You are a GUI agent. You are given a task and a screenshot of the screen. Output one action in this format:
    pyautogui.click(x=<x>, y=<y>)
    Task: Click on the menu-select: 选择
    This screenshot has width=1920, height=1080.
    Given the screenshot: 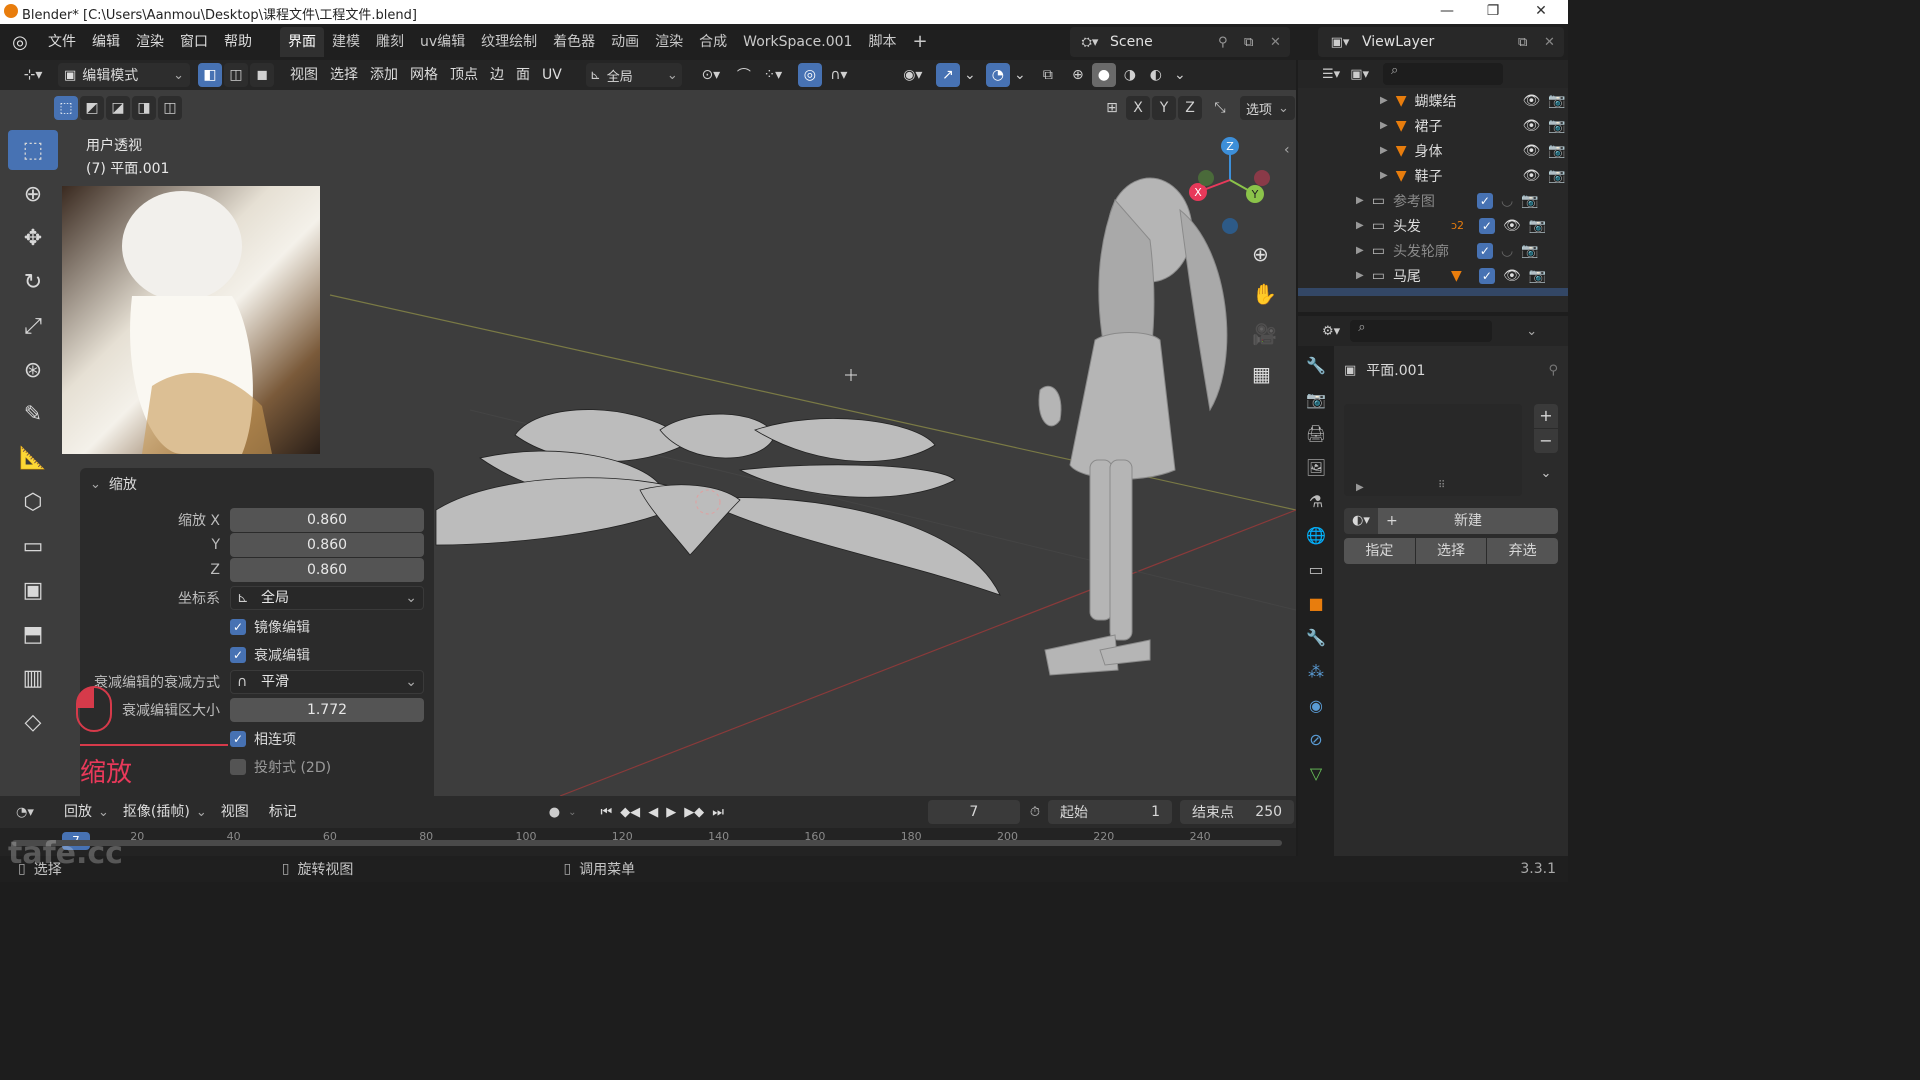 What is the action you would take?
    pyautogui.click(x=344, y=75)
    